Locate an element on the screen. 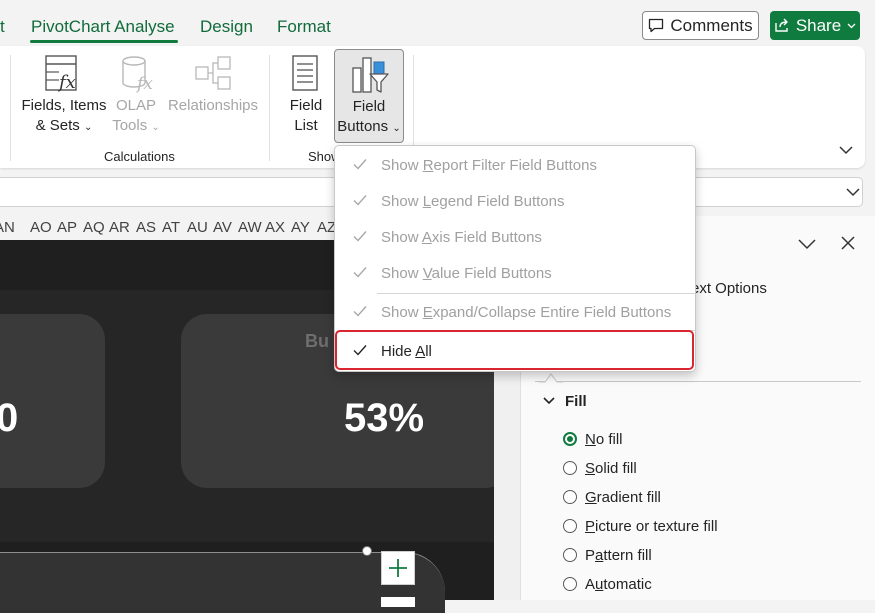 This screenshot has width=875, height=613. svg-text: fx is located at coordinates (144, 83).